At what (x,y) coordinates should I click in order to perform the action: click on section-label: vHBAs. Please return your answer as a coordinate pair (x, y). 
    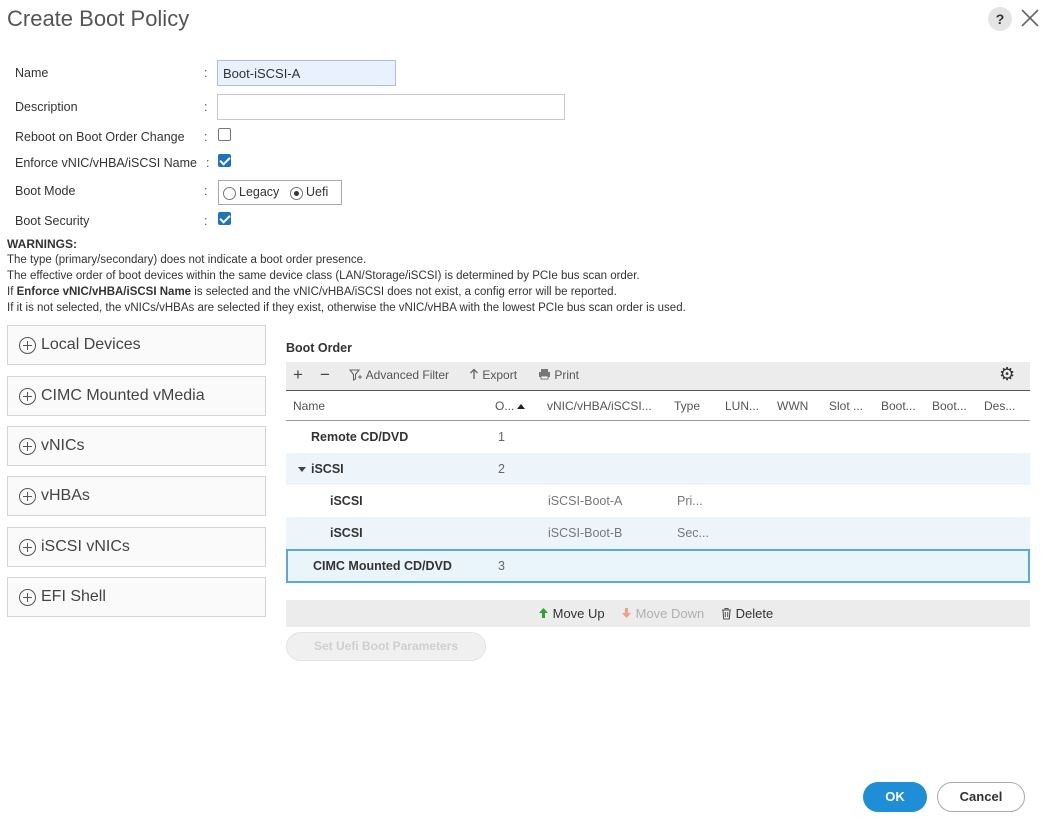
    Looking at the image, I should click on (65, 495).